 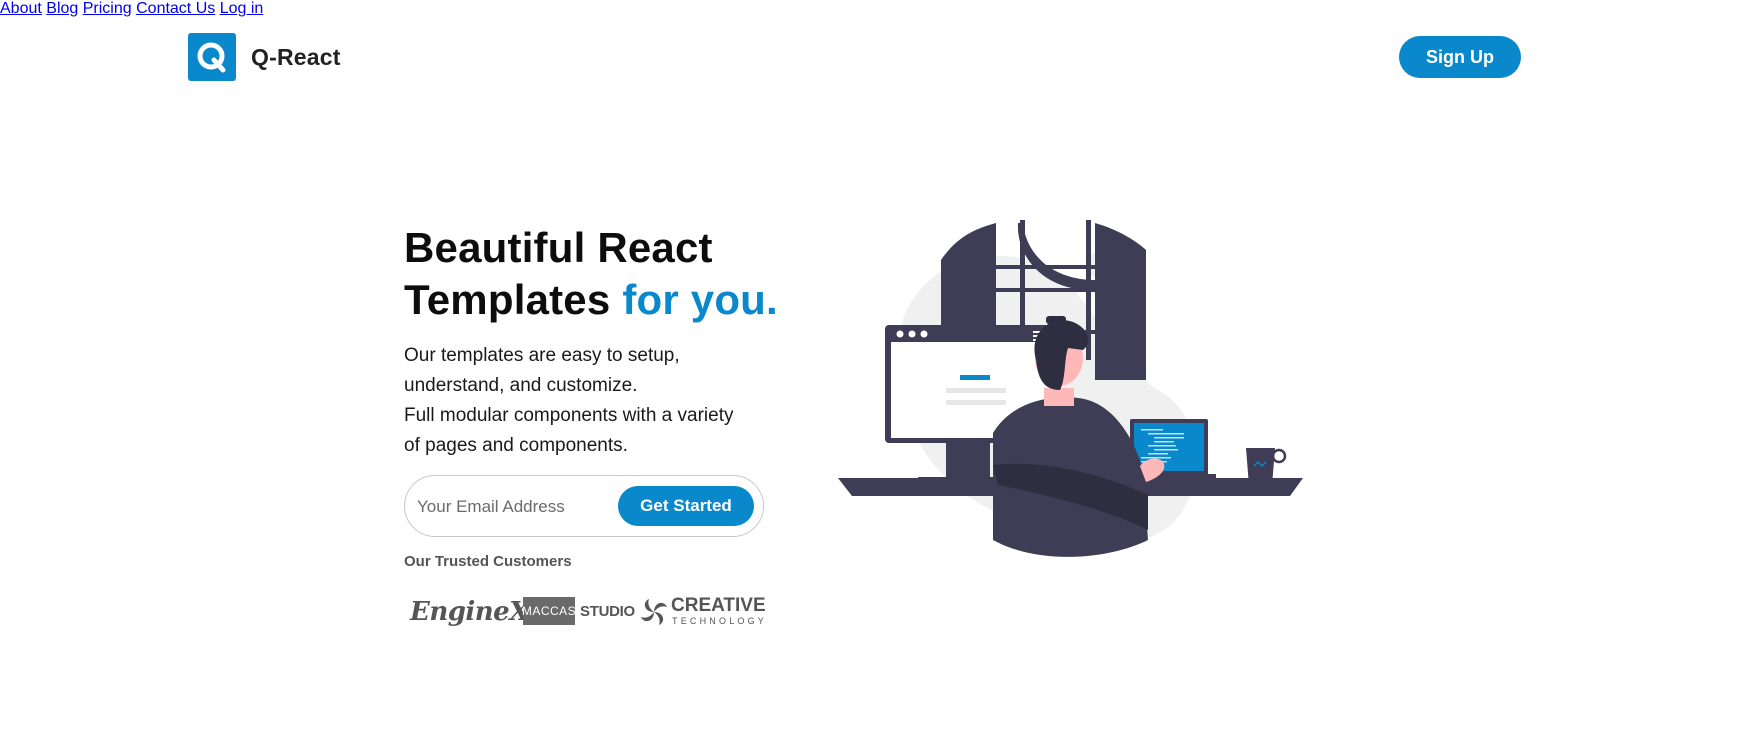 I want to click on email-input, so click(x=512, y=507).